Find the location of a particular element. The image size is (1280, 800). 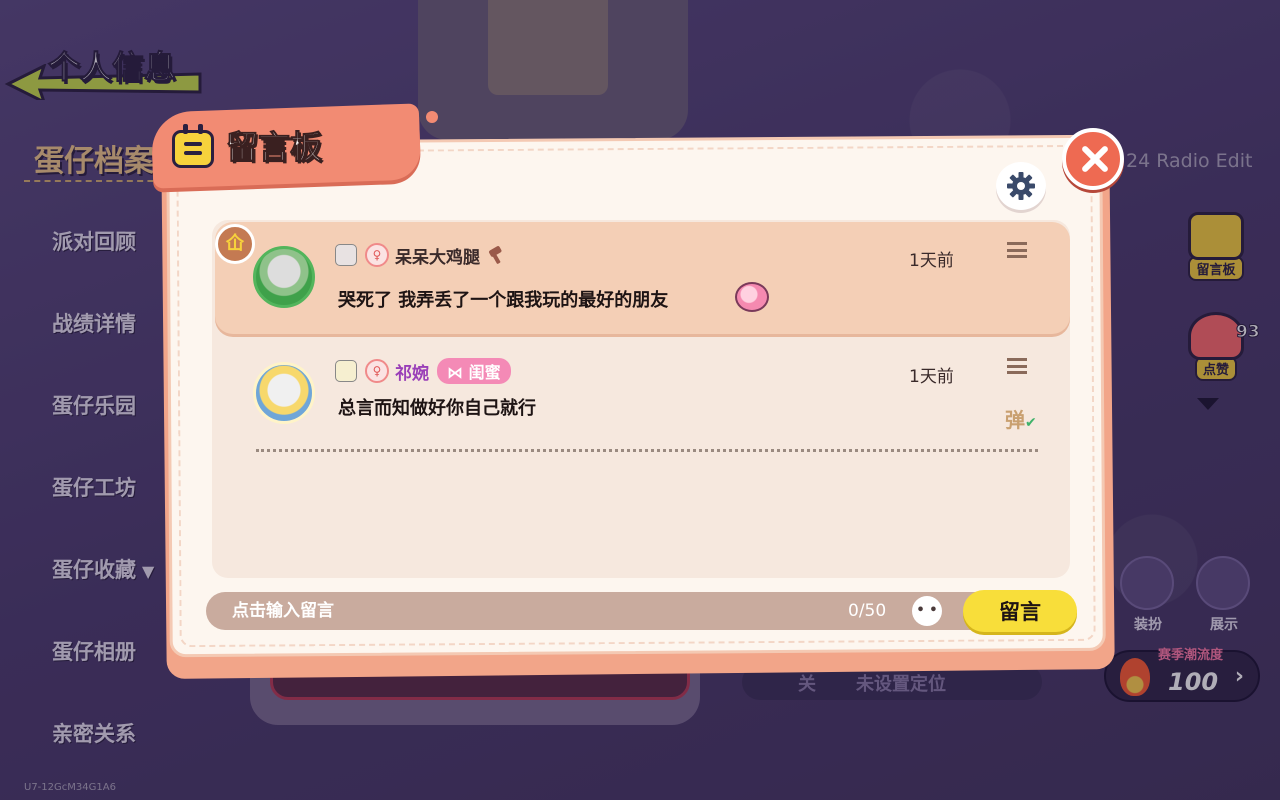

cake-icon is located at coordinates (346, 371).